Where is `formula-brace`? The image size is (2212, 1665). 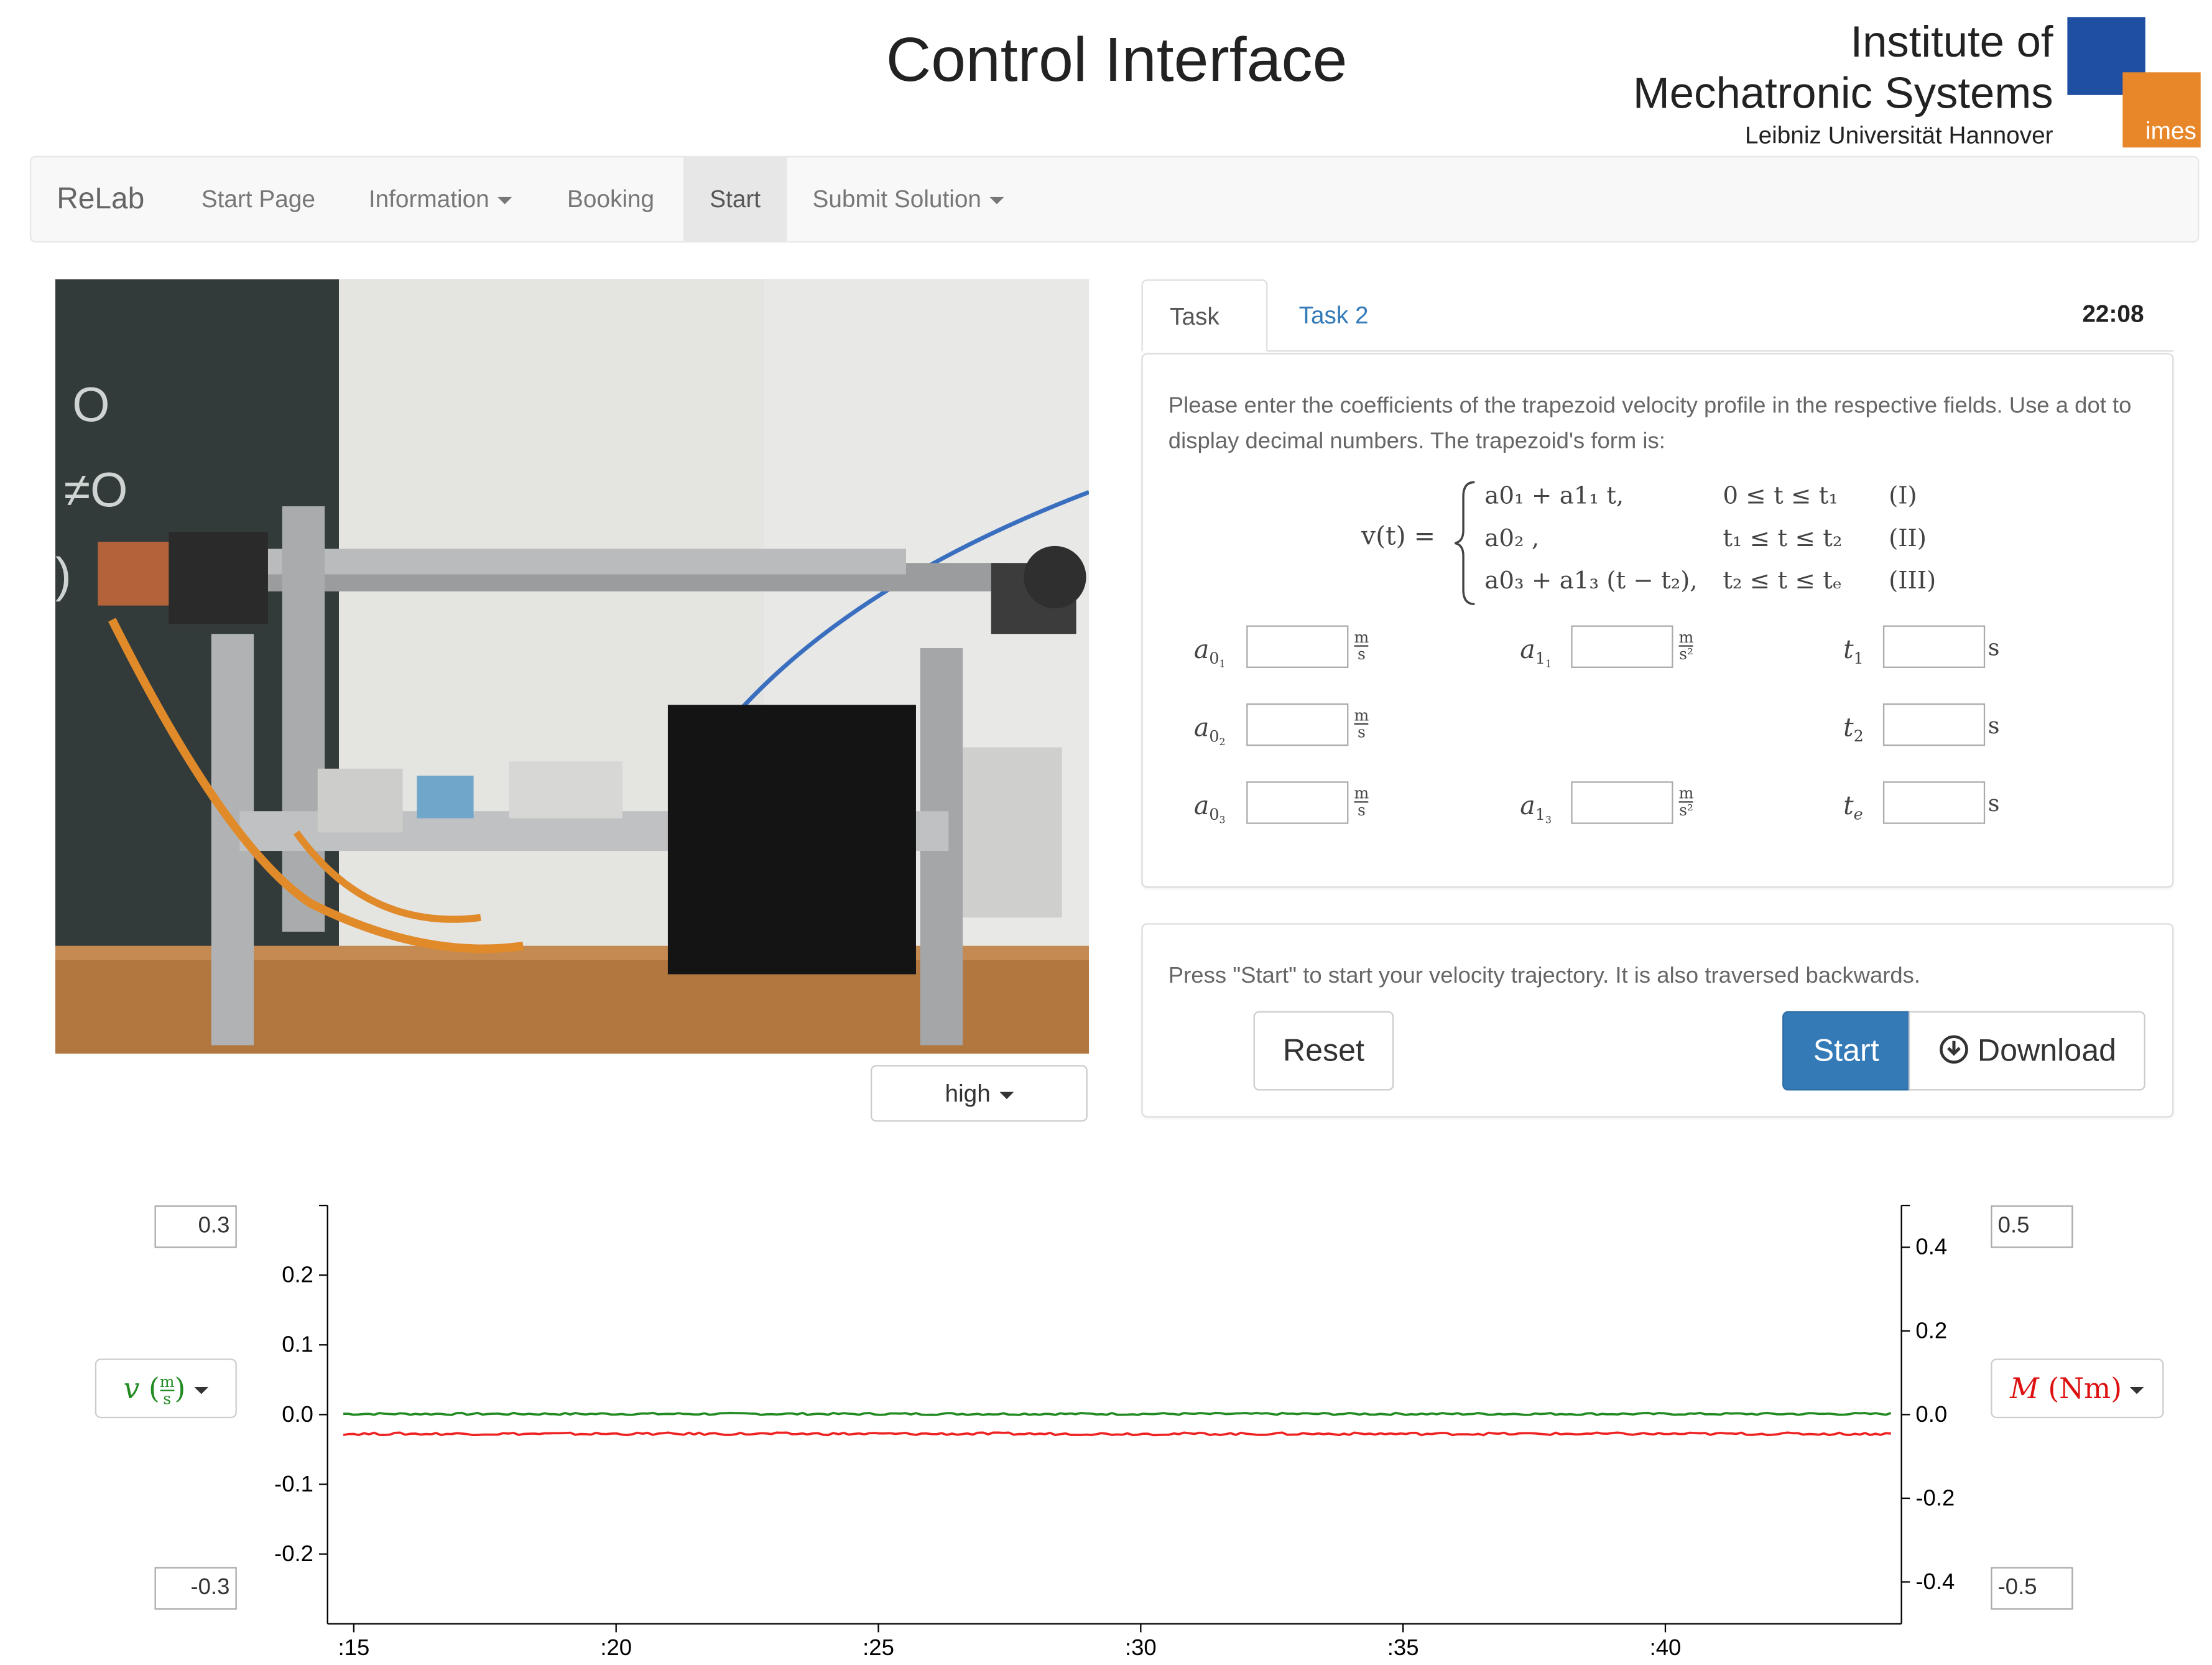 formula-brace is located at coordinates (1464, 543).